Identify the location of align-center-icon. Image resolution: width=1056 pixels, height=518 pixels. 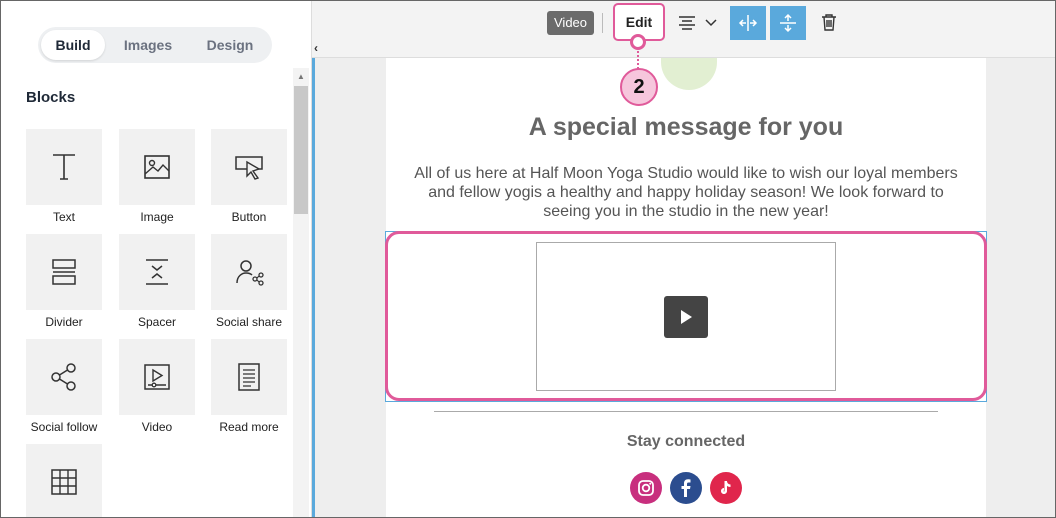
(687, 23).